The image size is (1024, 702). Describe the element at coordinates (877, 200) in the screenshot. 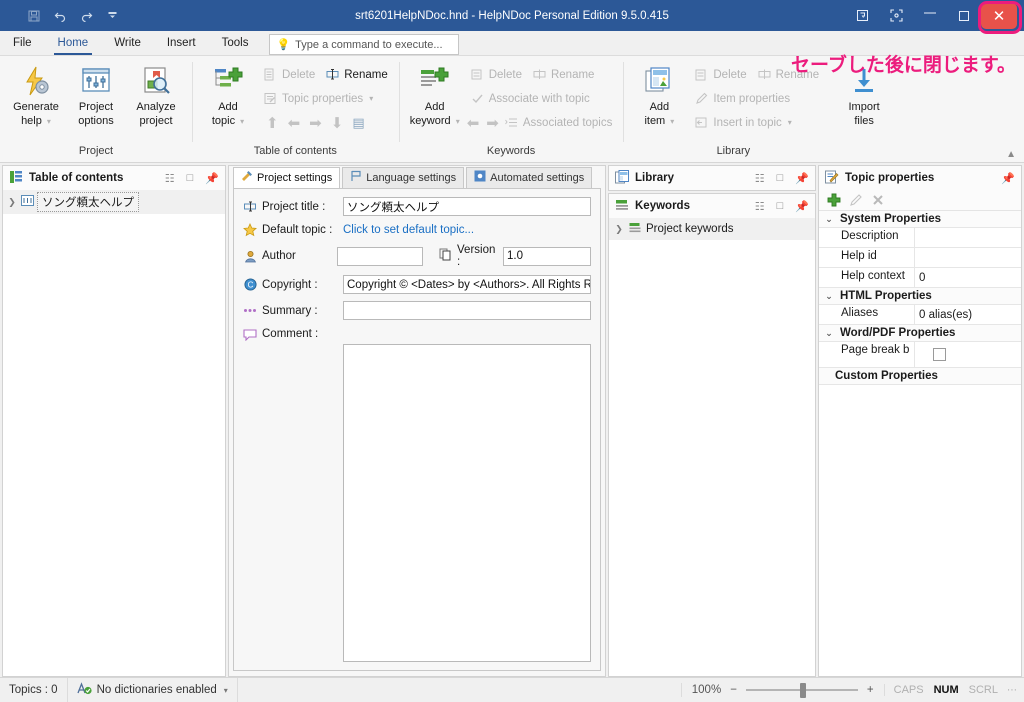

I see `delete-property-button` at that location.